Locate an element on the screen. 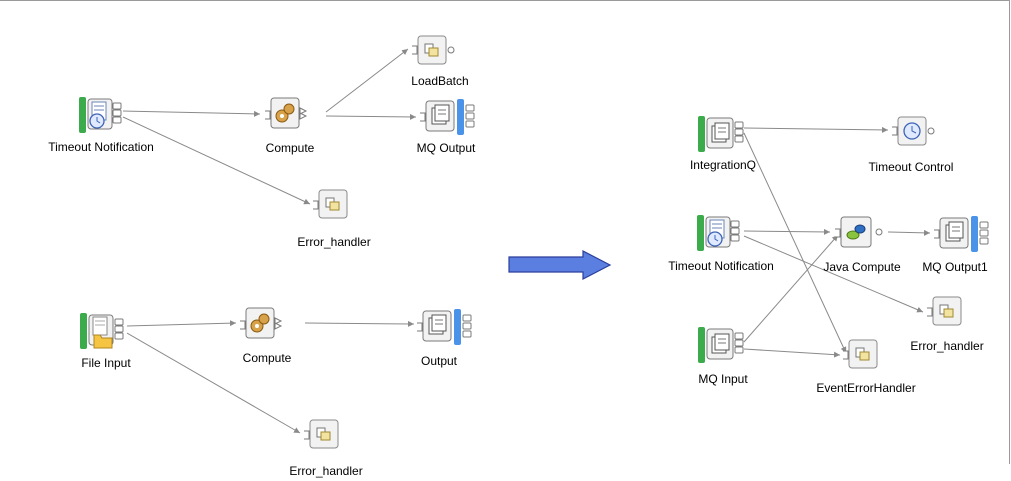  node-label: Output is located at coordinates (439, 361).